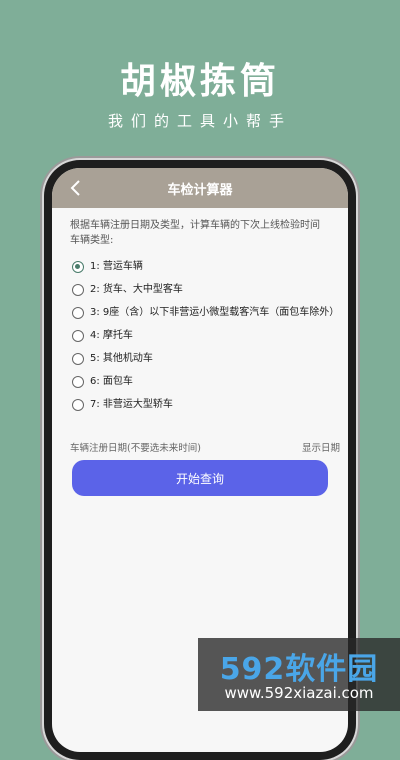  I want to click on option-label: 6: 面包车, so click(111, 381).